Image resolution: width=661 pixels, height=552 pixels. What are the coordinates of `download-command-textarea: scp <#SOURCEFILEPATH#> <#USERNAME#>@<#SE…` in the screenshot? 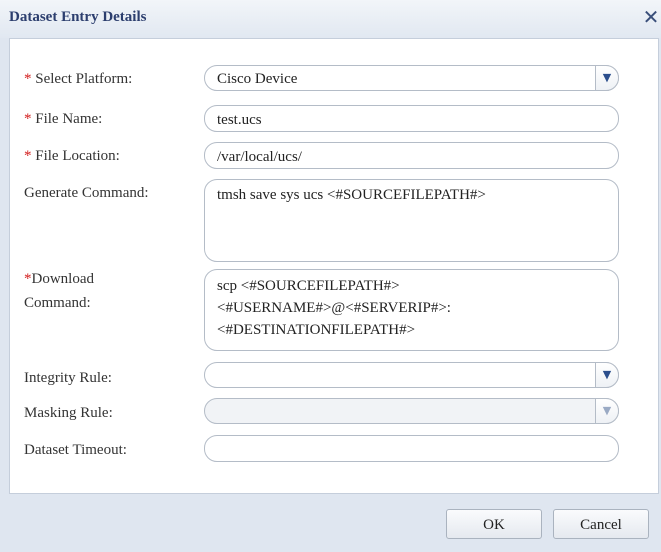 It's located at (411, 310).